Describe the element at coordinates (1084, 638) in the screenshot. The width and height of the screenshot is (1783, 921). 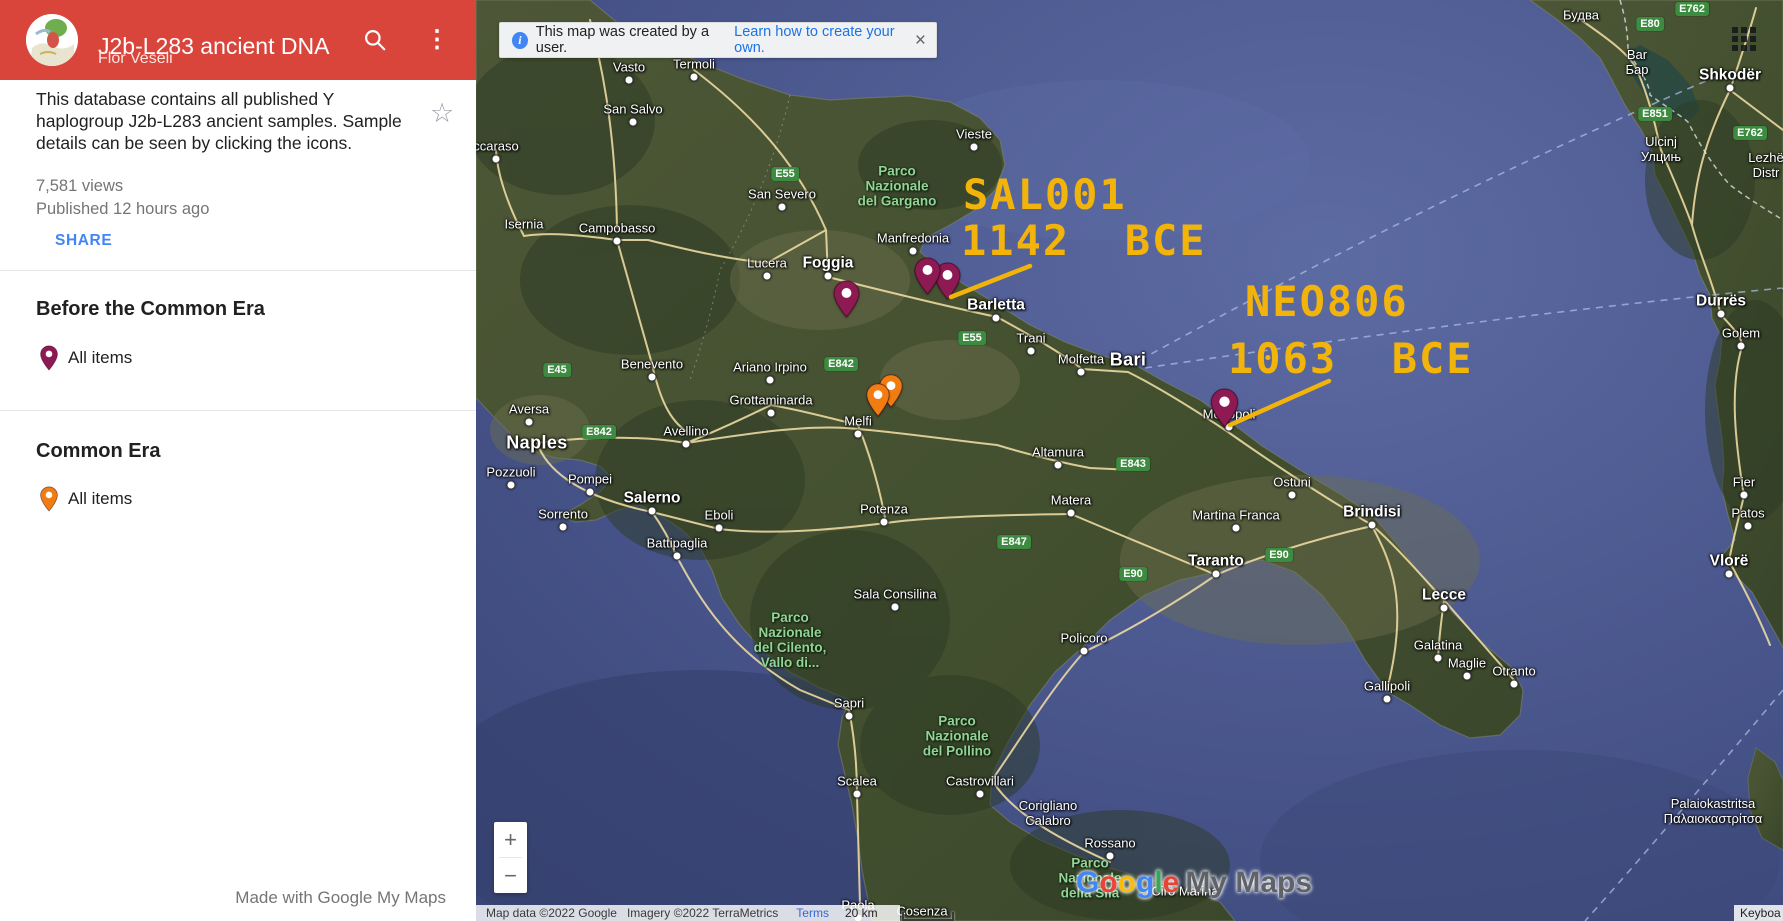
I see `city-label: Policoro` at that location.